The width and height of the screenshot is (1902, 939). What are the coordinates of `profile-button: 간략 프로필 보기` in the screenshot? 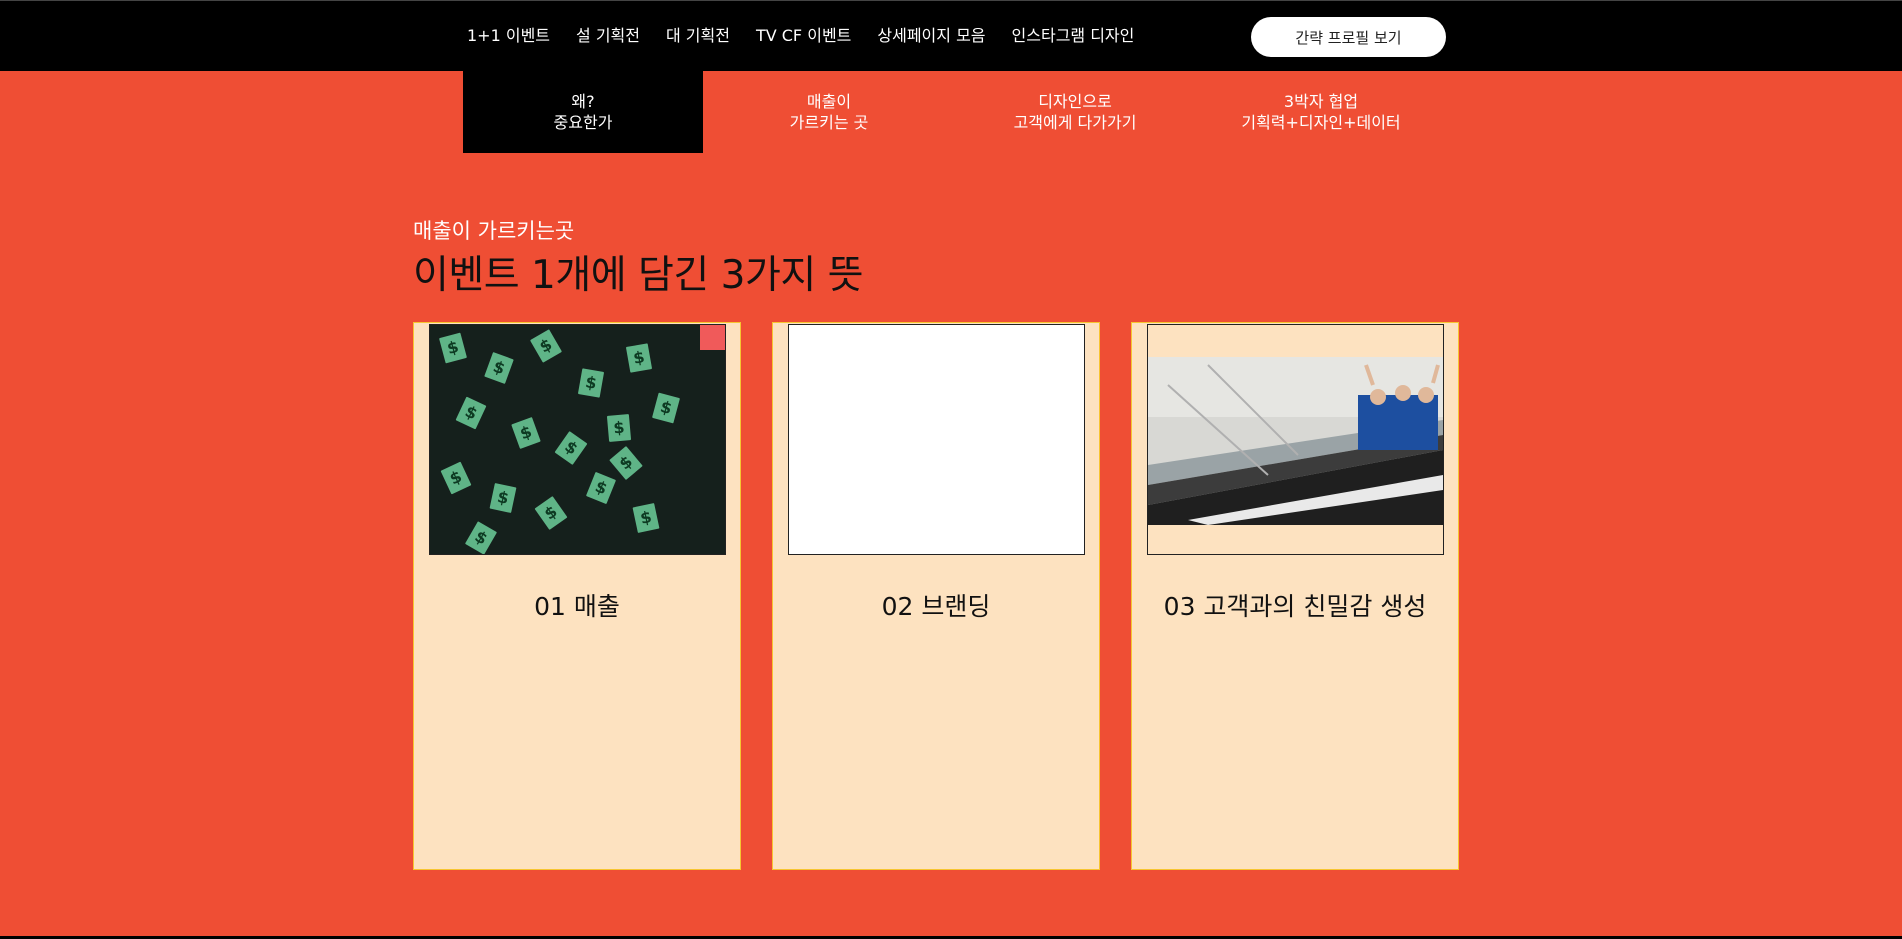 It's located at (1348, 37).